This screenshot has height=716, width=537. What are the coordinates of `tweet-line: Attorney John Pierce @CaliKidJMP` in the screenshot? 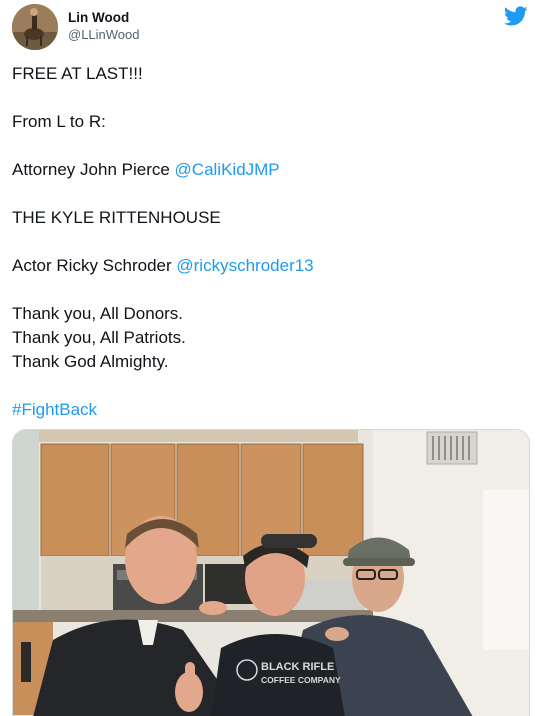 It's located at (267, 170).